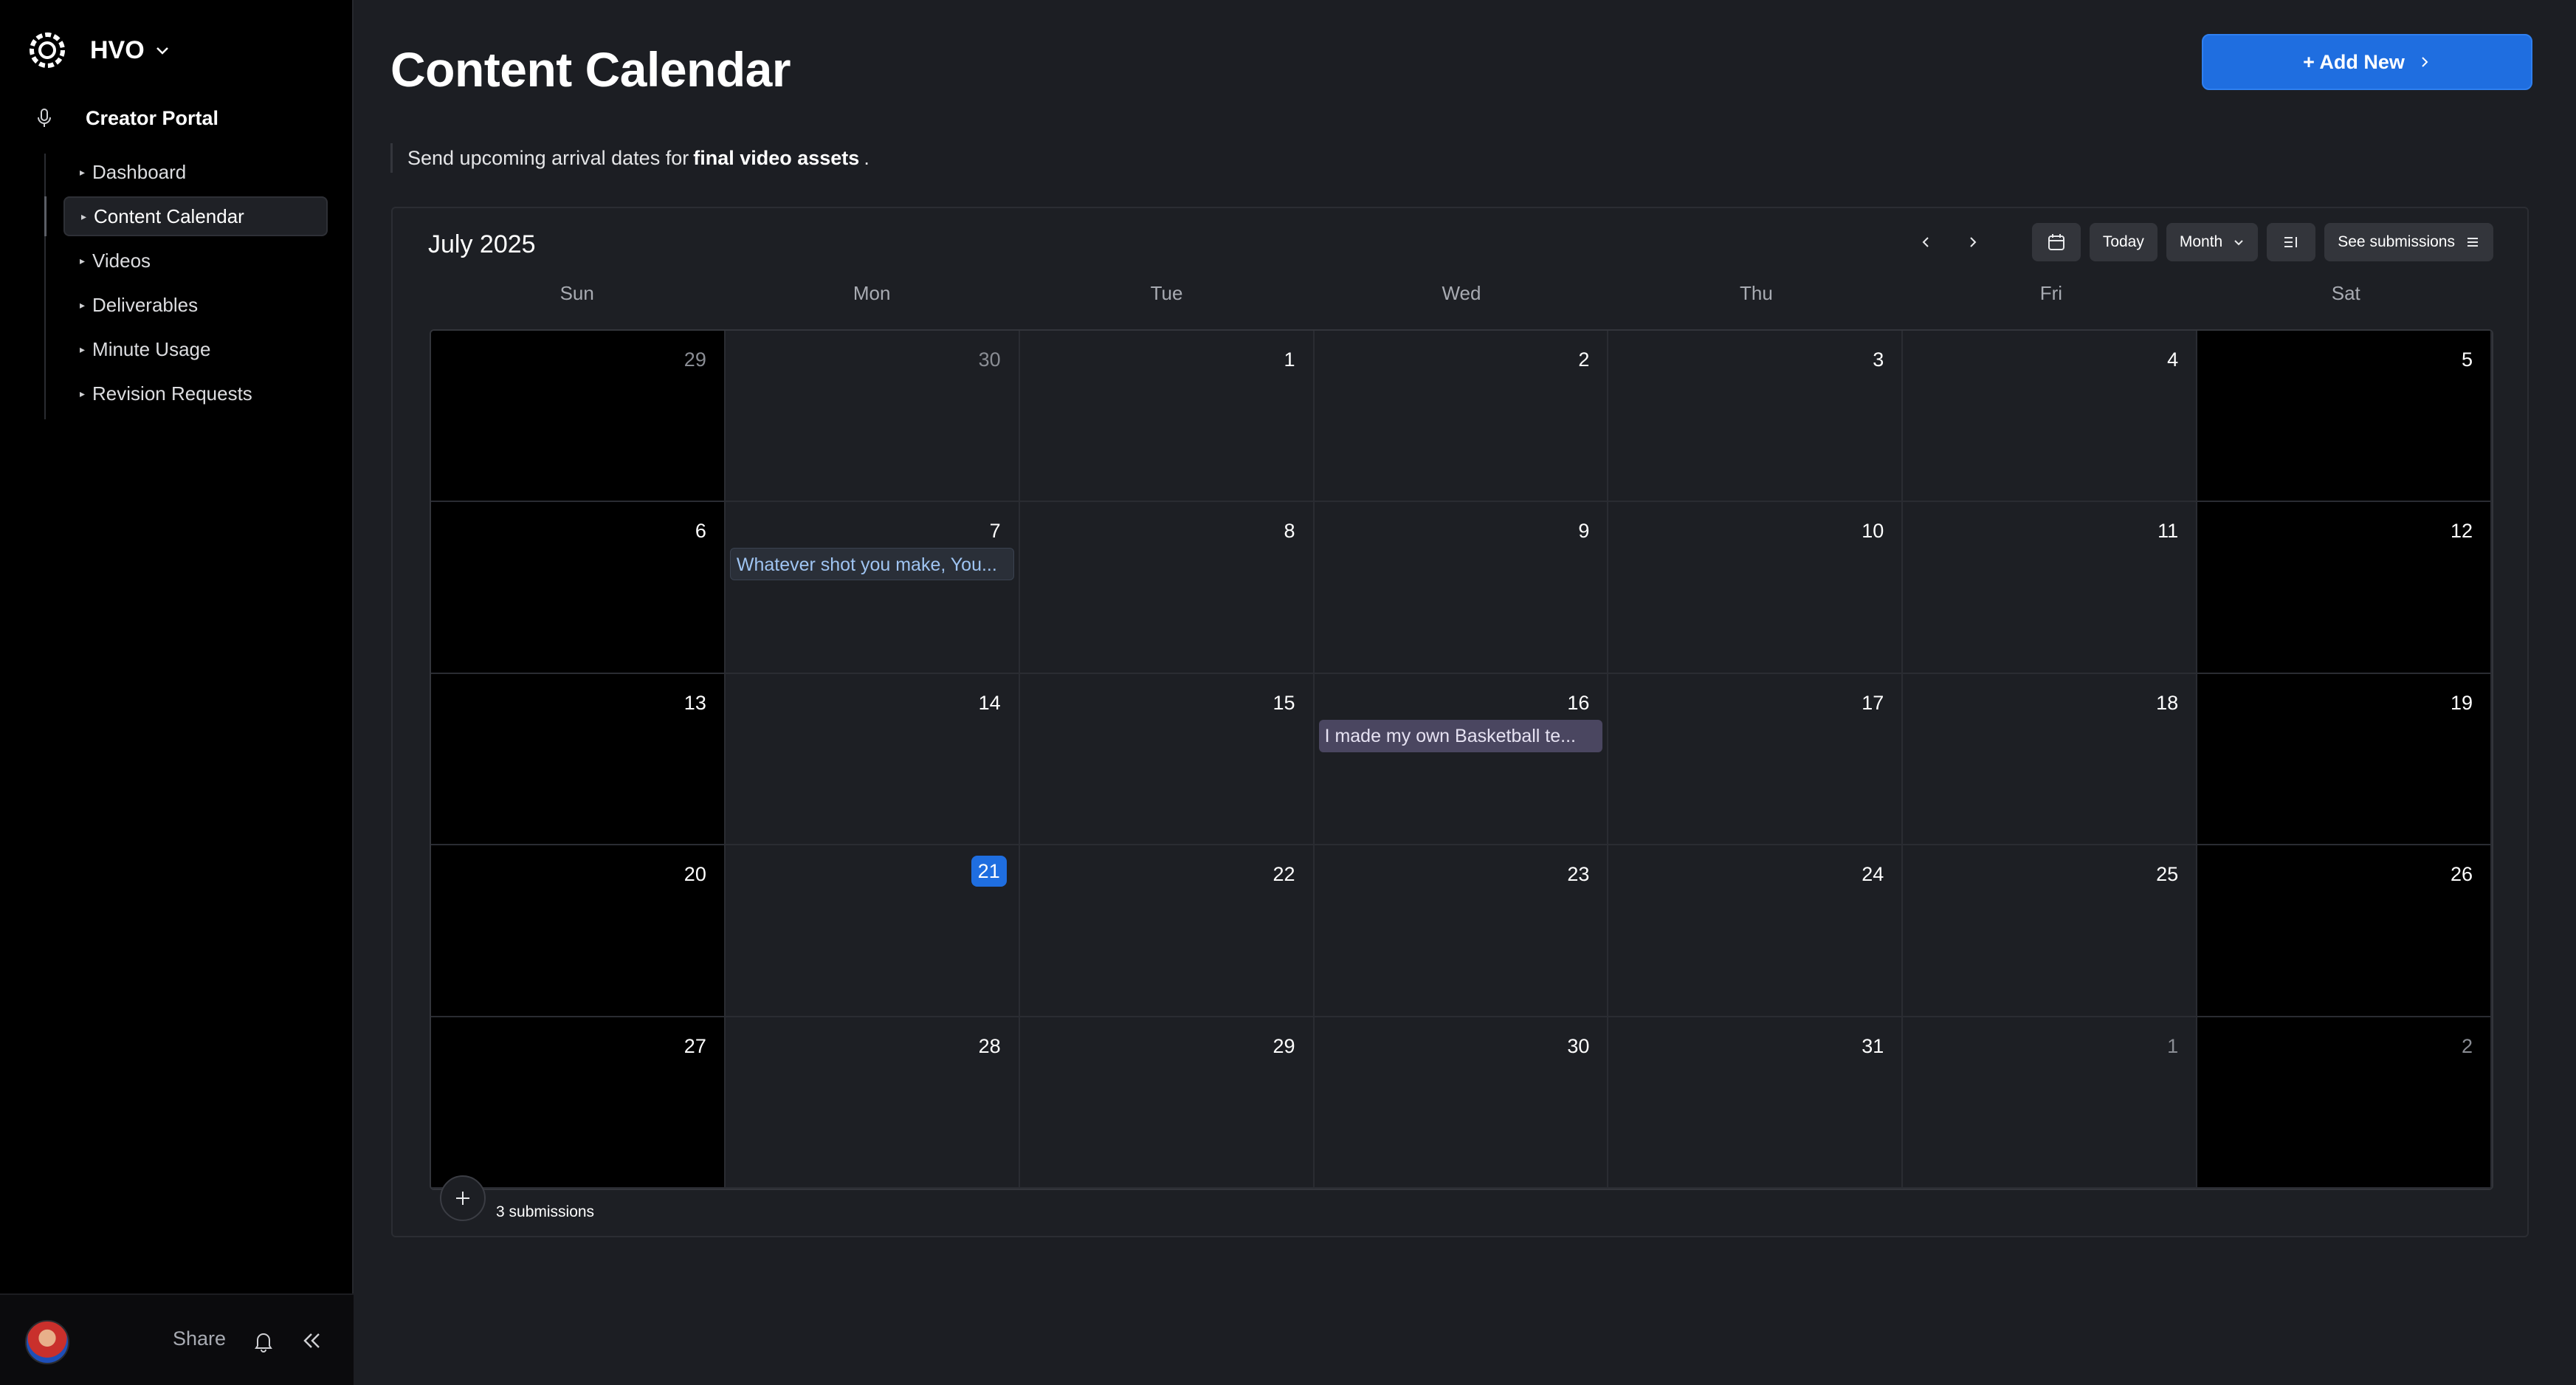 This screenshot has width=2576, height=1385. I want to click on sidebar-item-videos: ▸ Videos, so click(196, 261).